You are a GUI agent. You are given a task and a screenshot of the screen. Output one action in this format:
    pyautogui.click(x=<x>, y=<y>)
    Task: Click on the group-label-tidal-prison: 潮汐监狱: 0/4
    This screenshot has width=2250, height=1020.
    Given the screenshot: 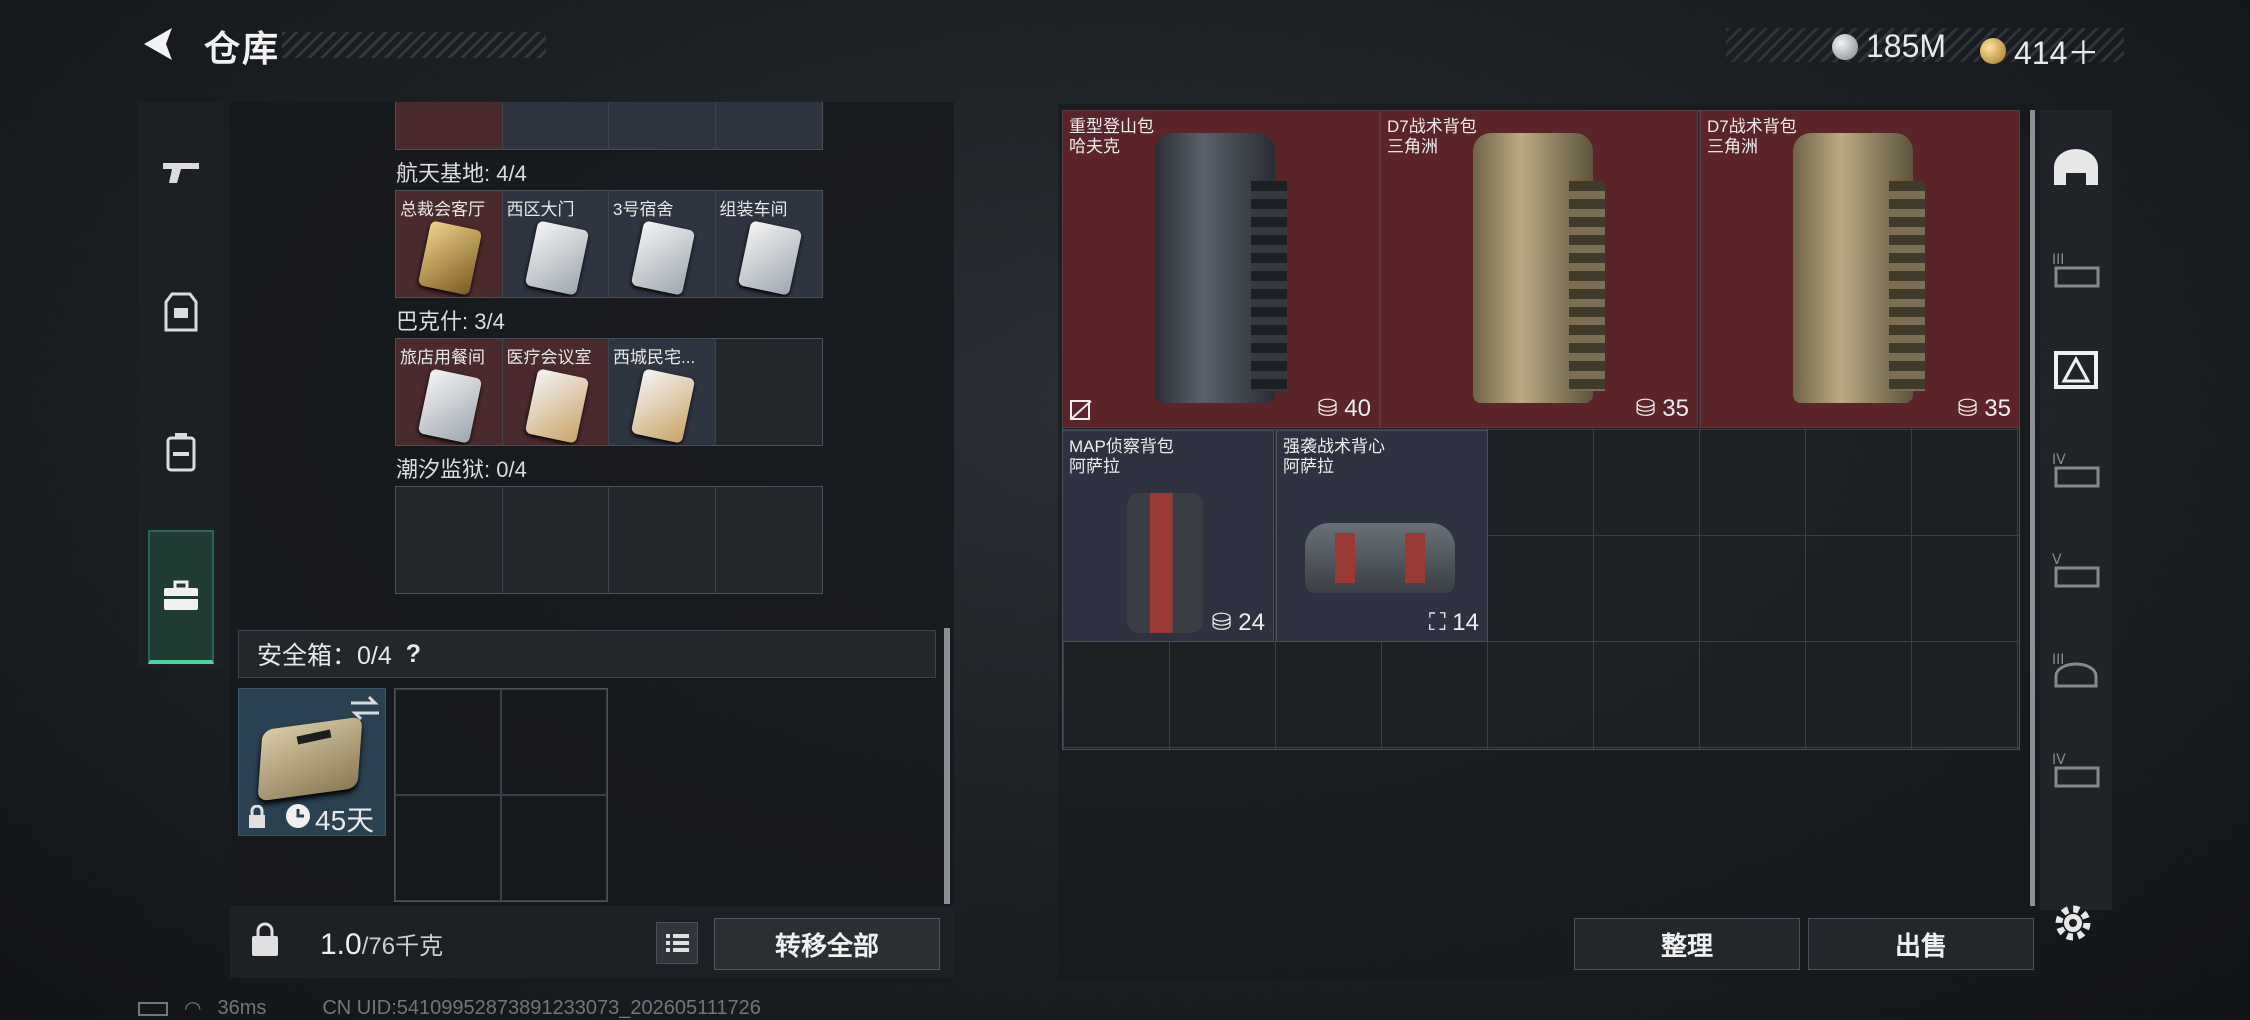 What is the action you would take?
    pyautogui.click(x=461, y=469)
    